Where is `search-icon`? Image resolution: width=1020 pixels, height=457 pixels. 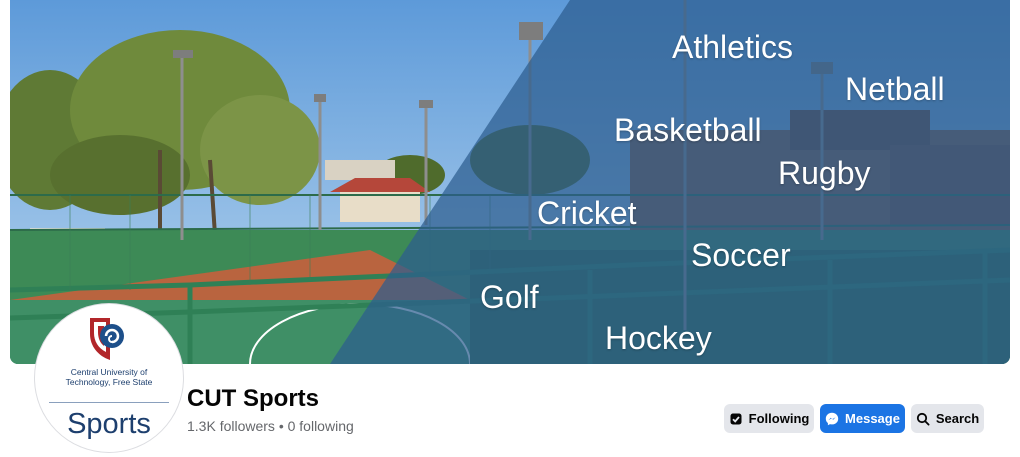 search-icon is located at coordinates (923, 419).